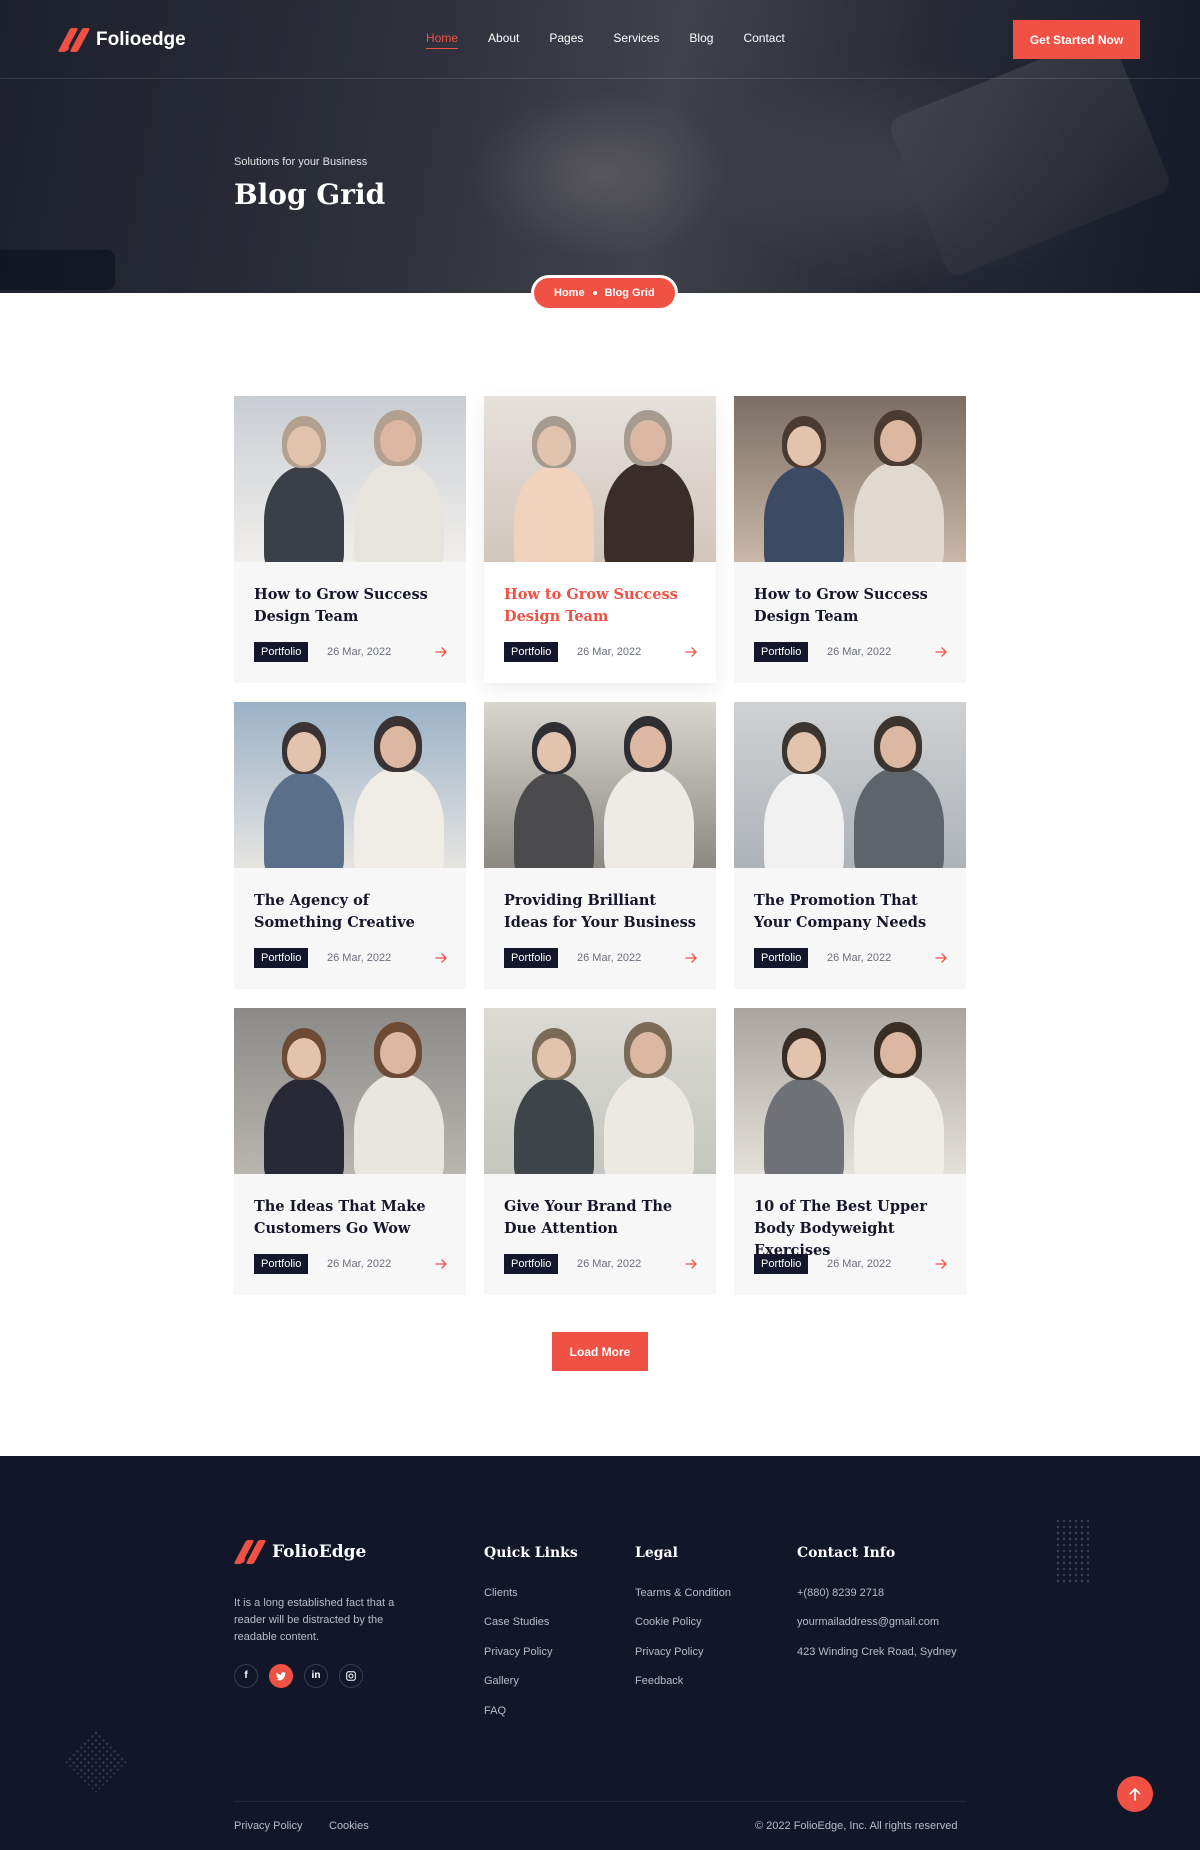 The height and width of the screenshot is (1850, 1200). Describe the element at coordinates (354, 1218) in the screenshot. I see `blog-card-title: The Ideas That Make Customers Go Wow` at that location.